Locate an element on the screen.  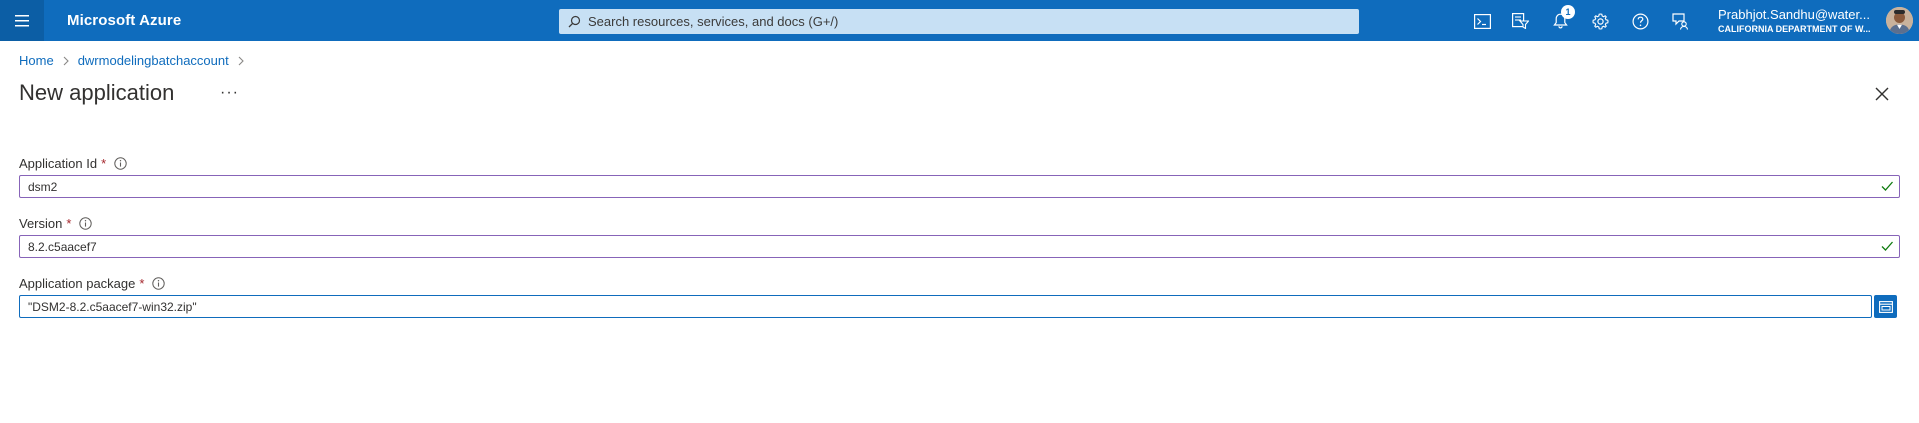
breadcrumb: Home dwrmodelingbatchaccount is located at coordinates (136, 60).